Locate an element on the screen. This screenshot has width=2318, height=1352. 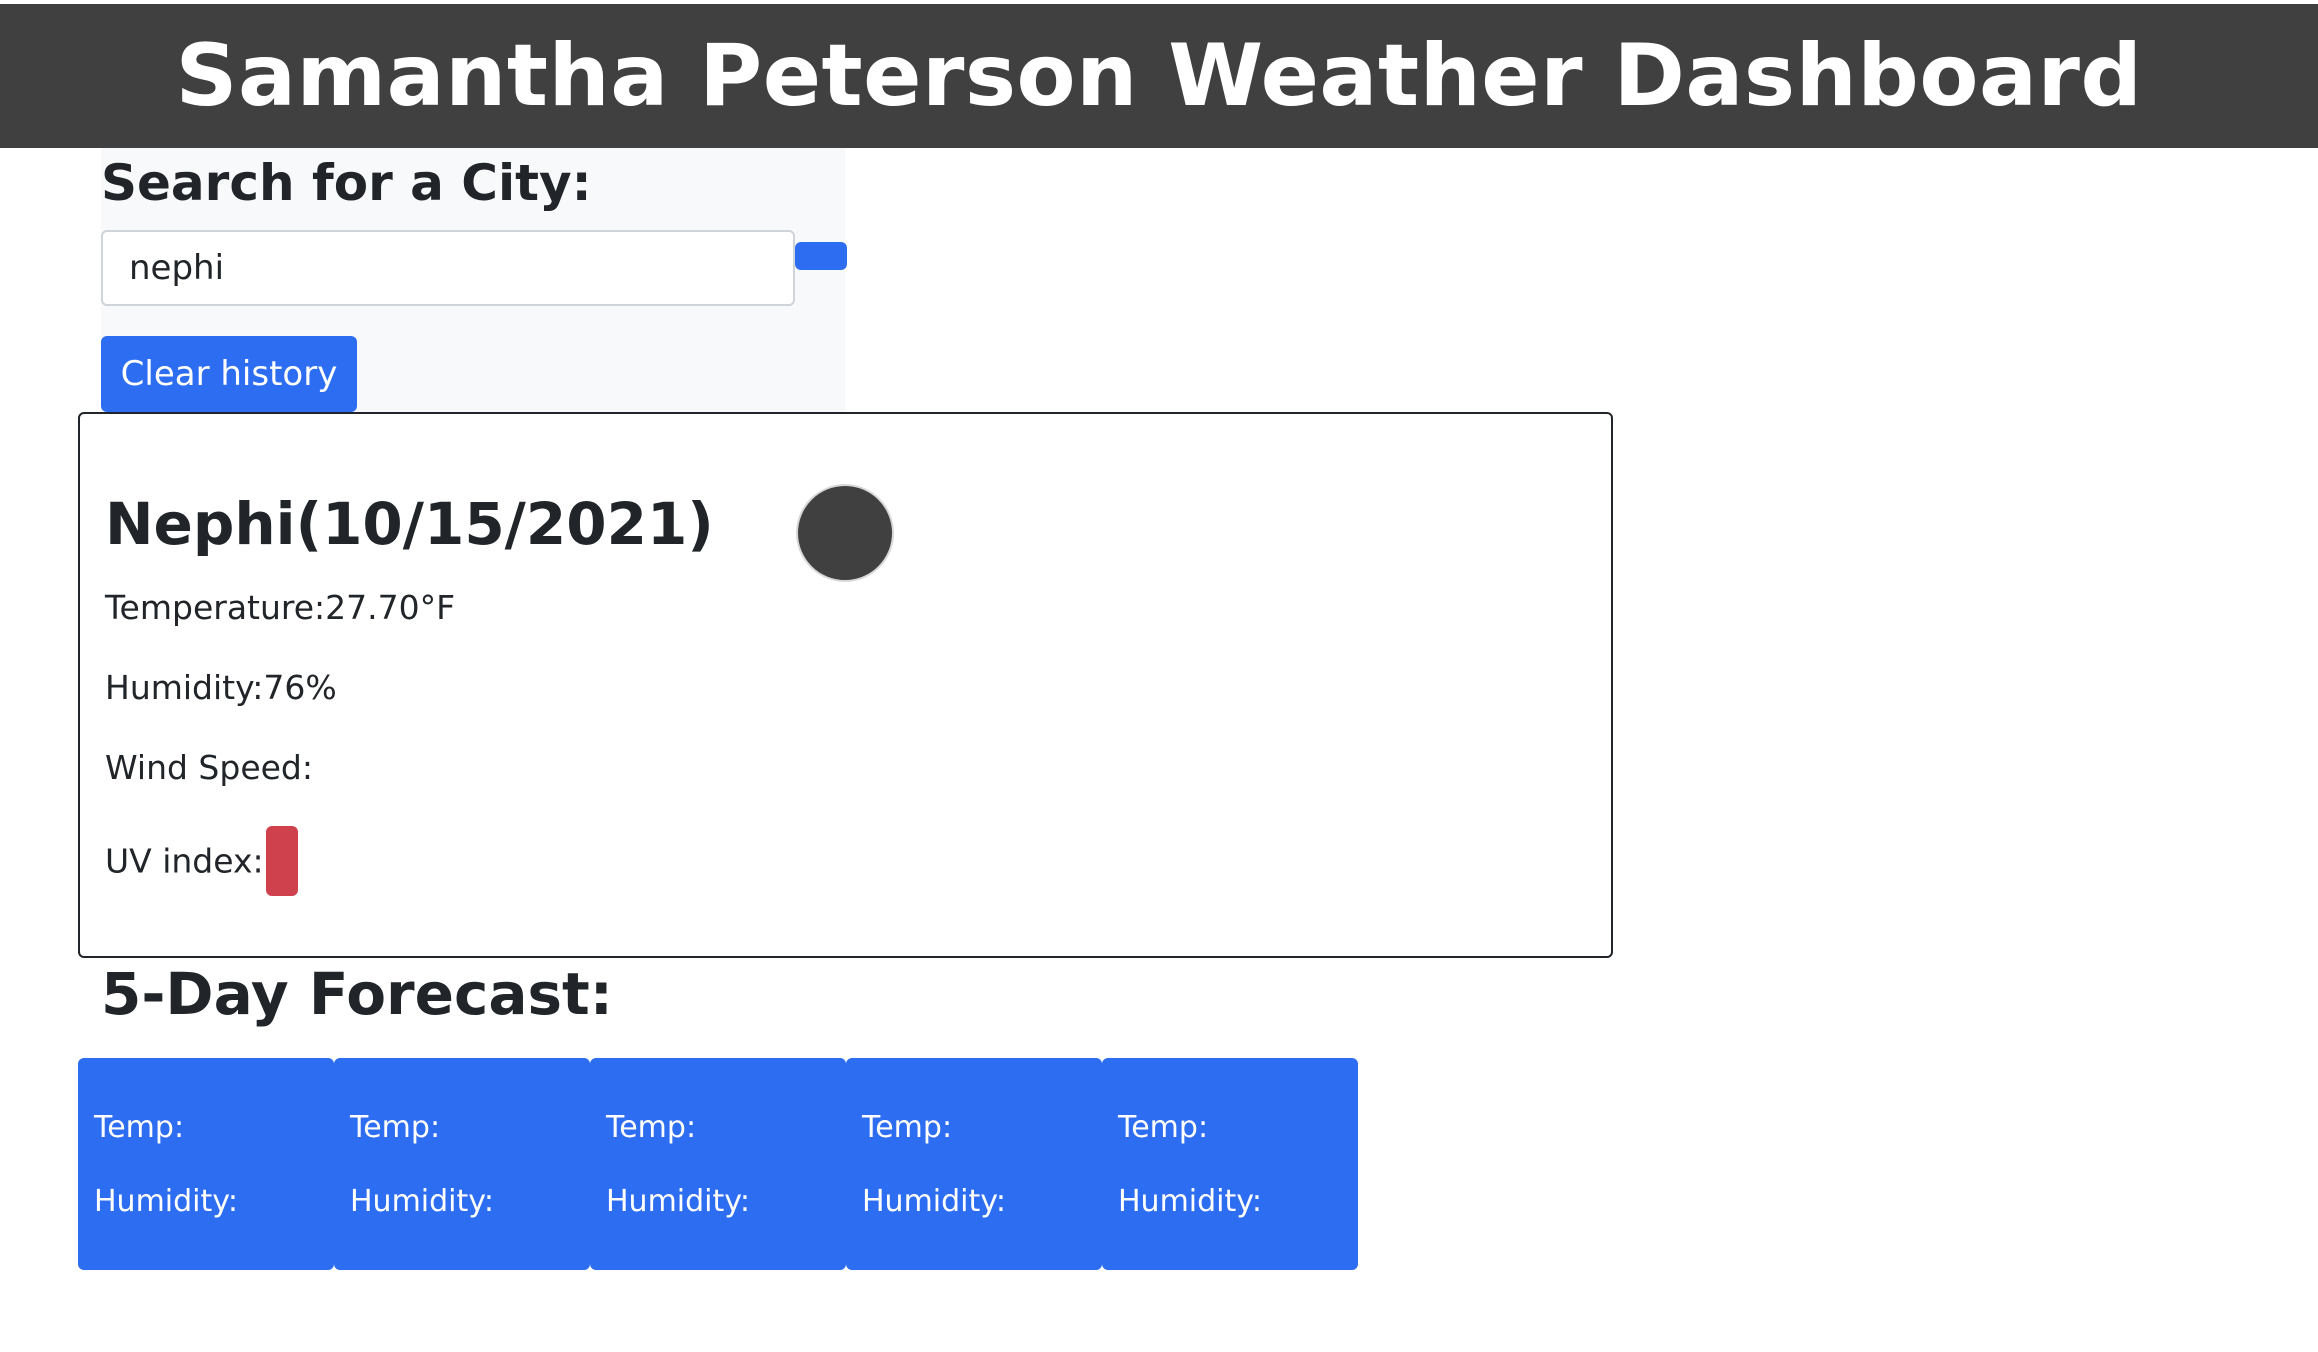
page-title: Samantha Peterson Weather Dashboard is located at coordinates (1159, 76).